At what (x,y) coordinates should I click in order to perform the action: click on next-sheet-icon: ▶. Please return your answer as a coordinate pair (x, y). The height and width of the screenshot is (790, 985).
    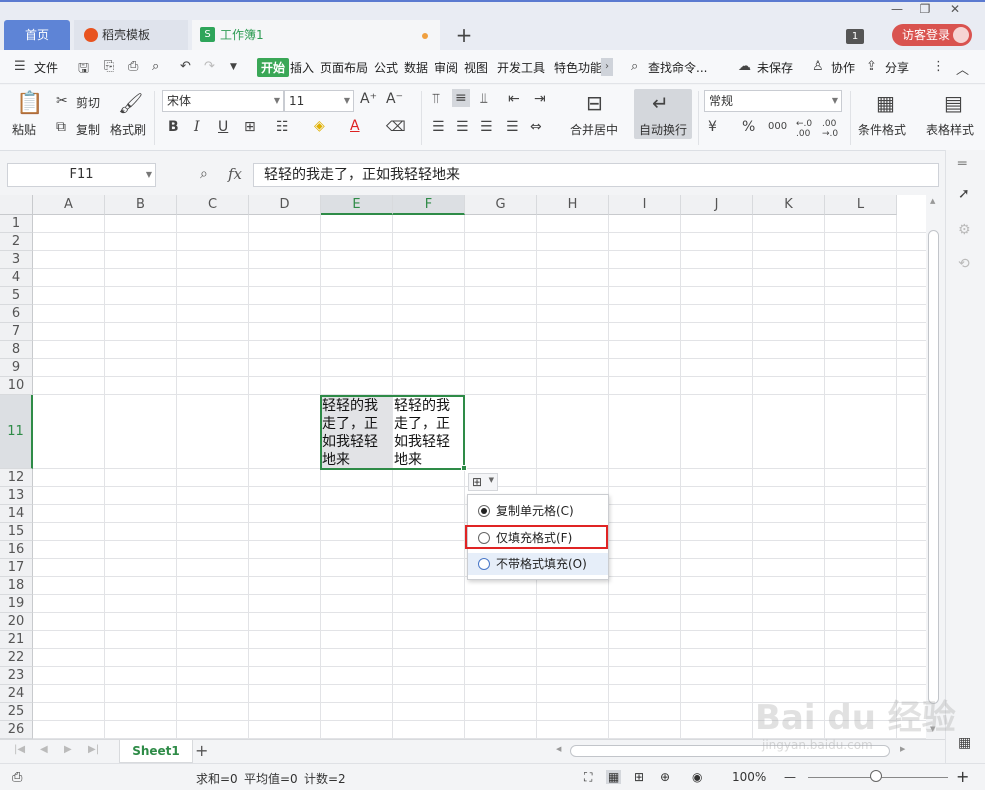
    Looking at the image, I should click on (68, 749).